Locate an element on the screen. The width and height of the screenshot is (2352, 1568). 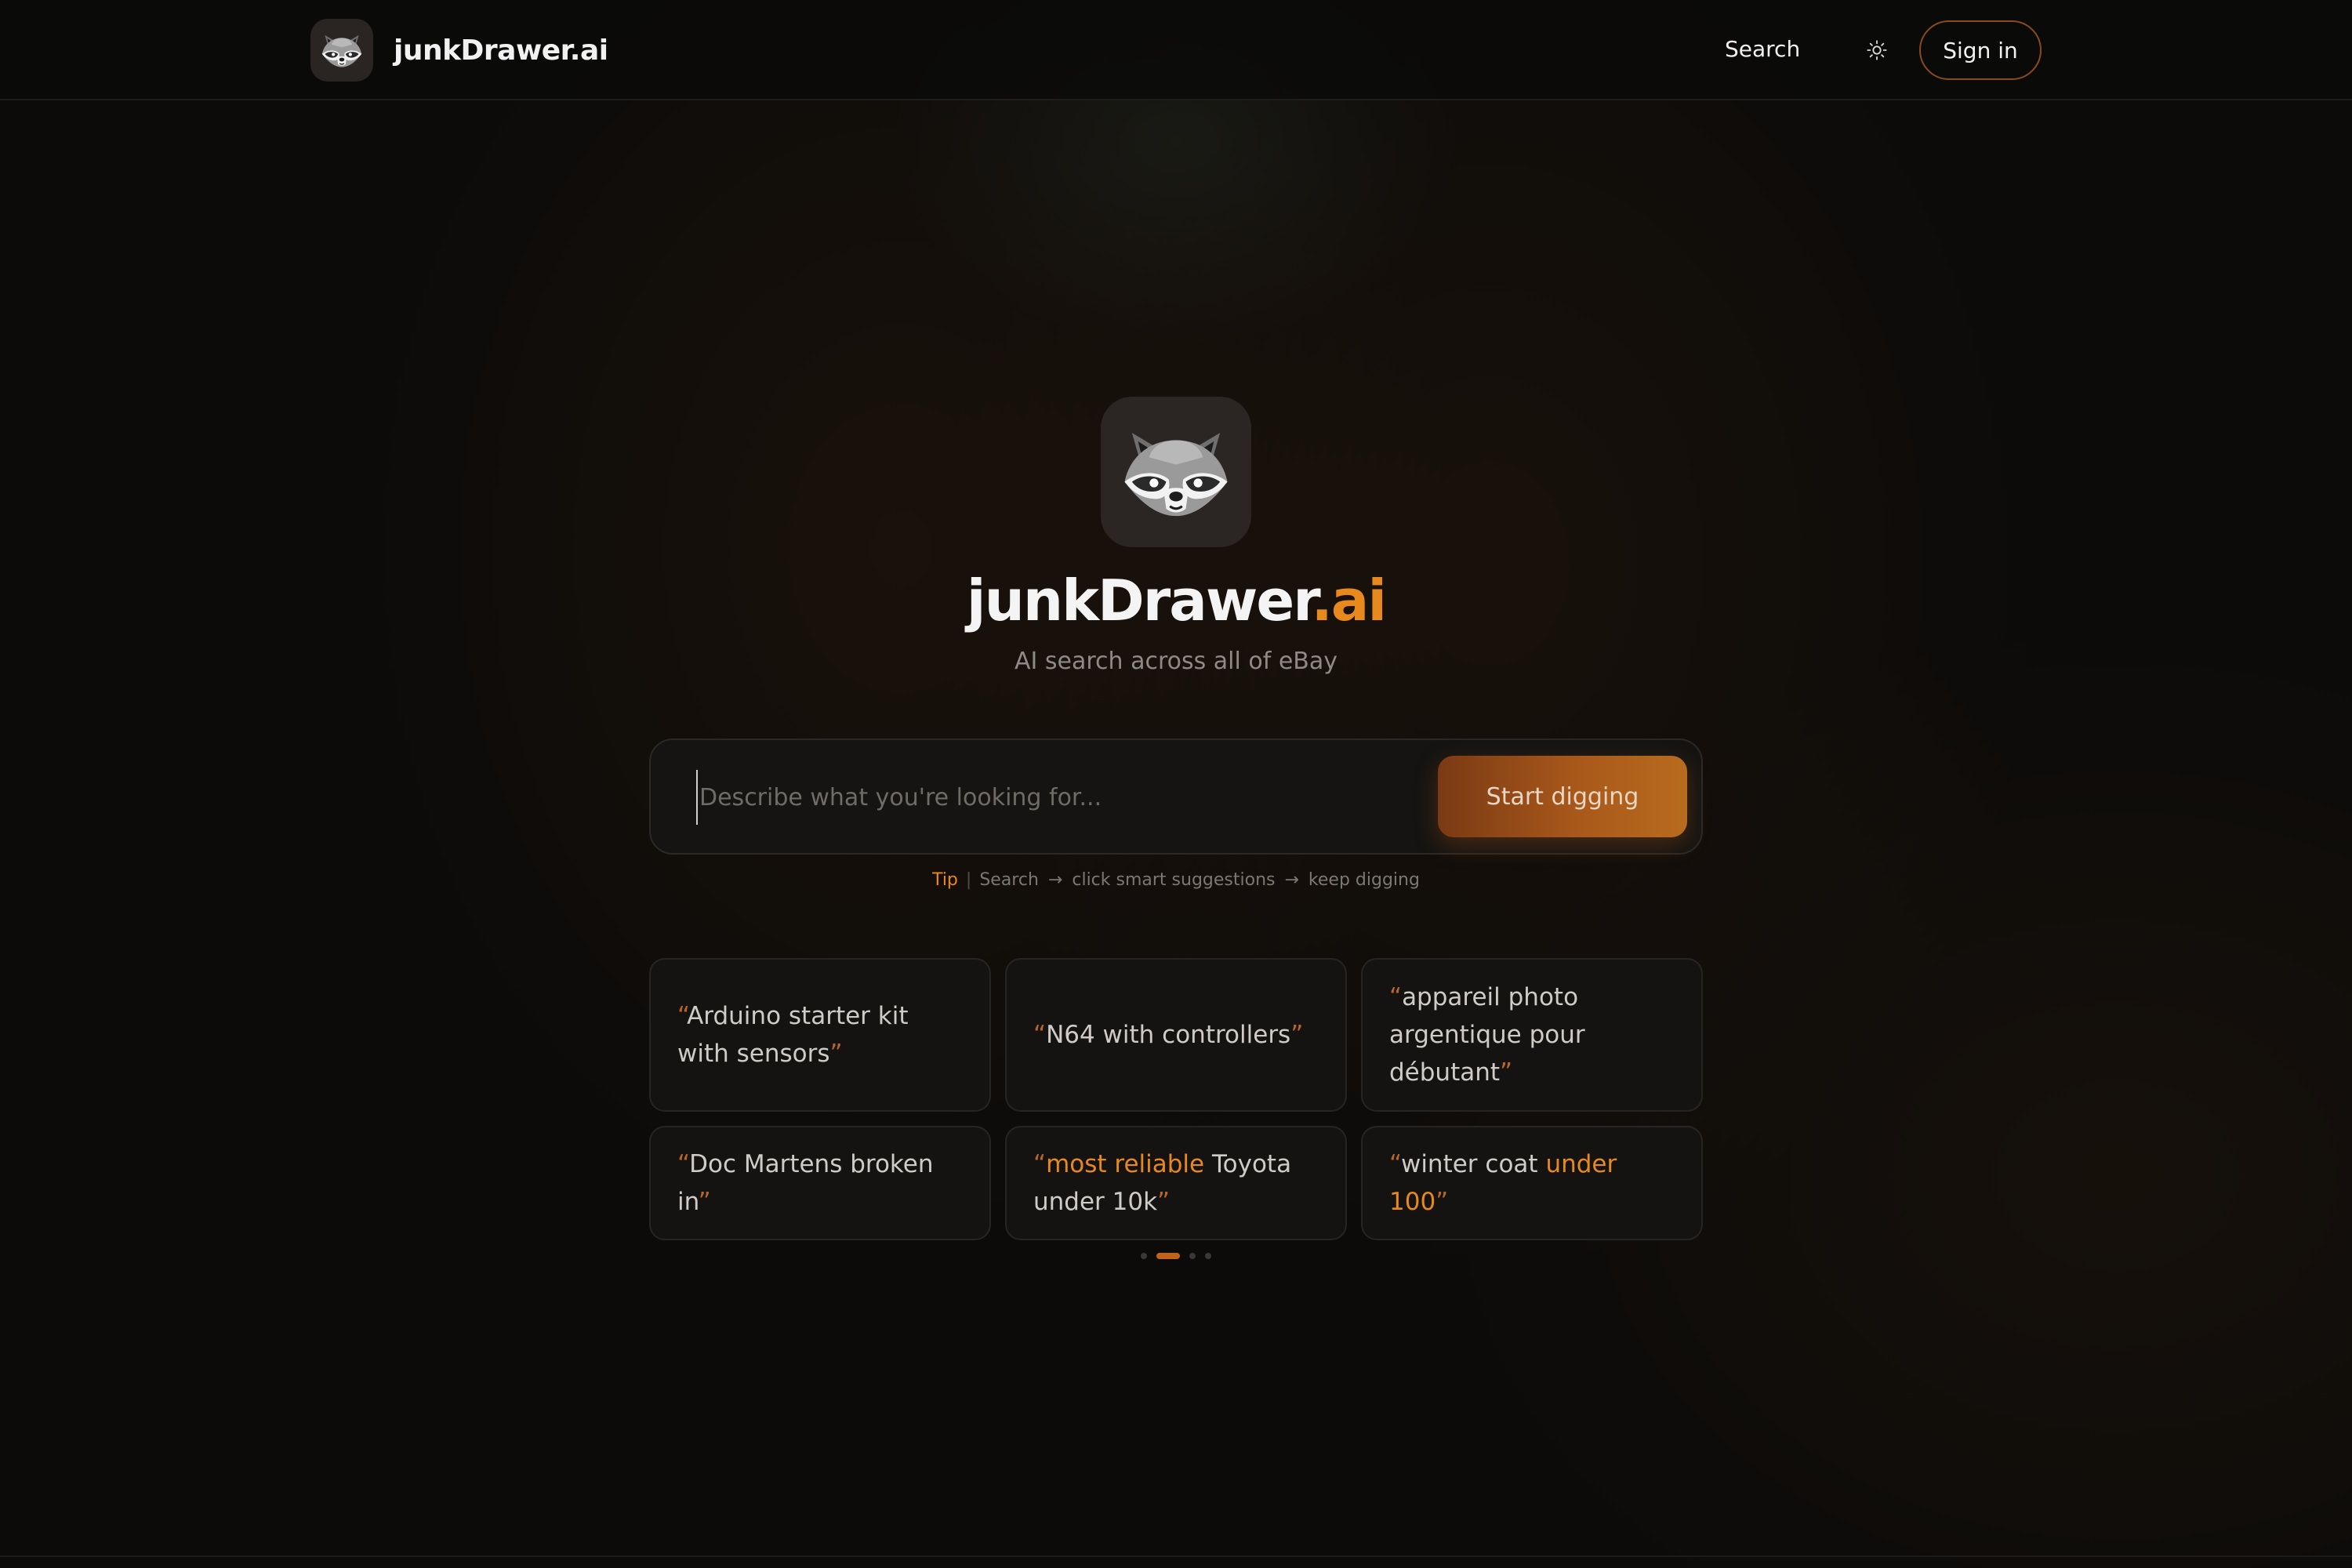
suggestion-segment: N64 with controllers is located at coordinates (1168, 1035).